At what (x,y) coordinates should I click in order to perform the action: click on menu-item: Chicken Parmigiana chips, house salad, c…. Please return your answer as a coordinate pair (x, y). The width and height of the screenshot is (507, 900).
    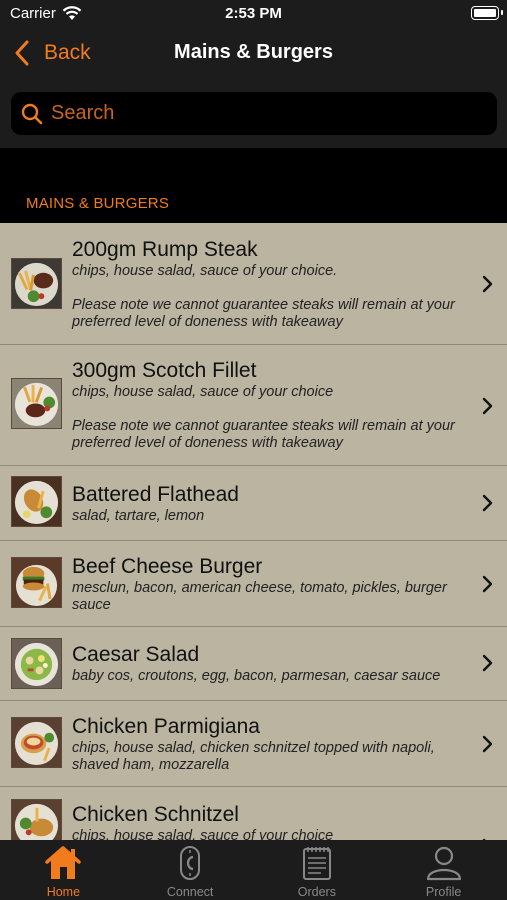
    Looking at the image, I should click on (253, 744).